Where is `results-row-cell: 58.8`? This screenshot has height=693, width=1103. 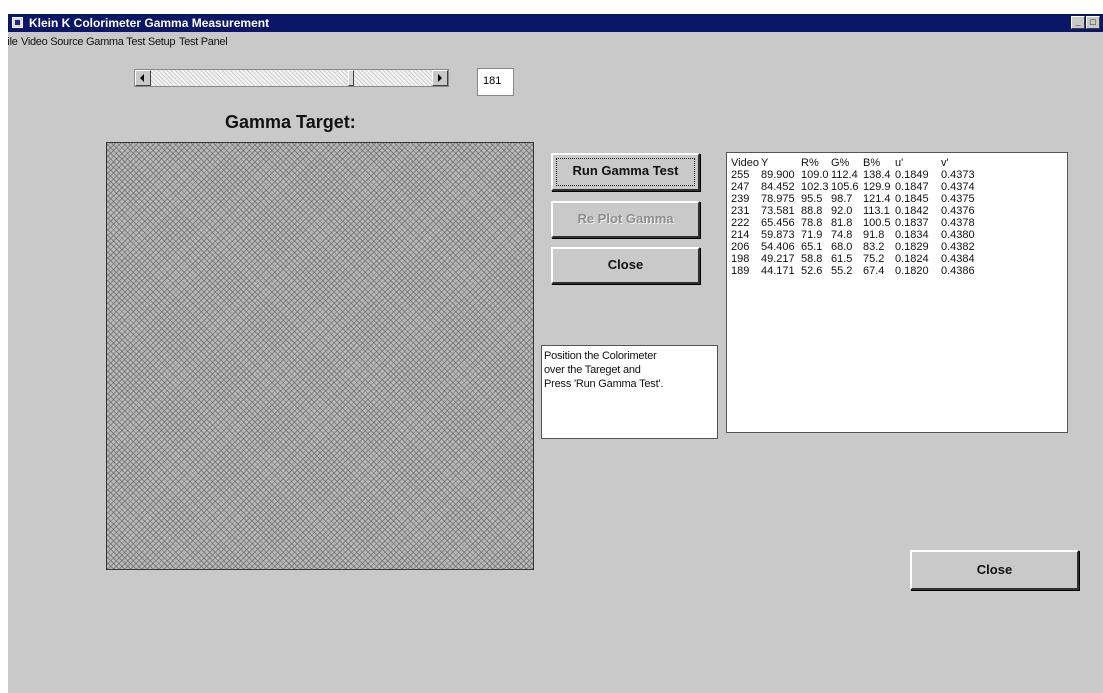
results-row-cell: 58.8 is located at coordinates (812, 259).